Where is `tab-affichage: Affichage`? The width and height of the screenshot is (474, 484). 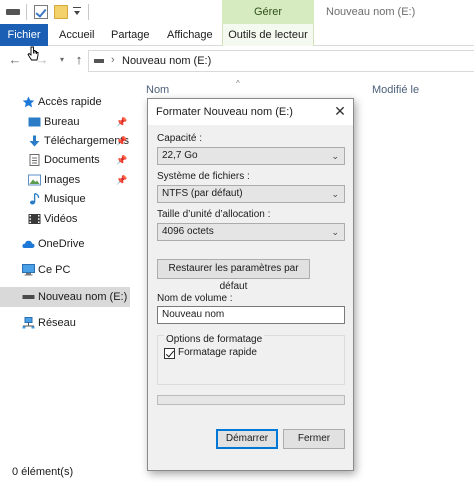
tab-affichage: Affichage is located at coordinates (190, 35).